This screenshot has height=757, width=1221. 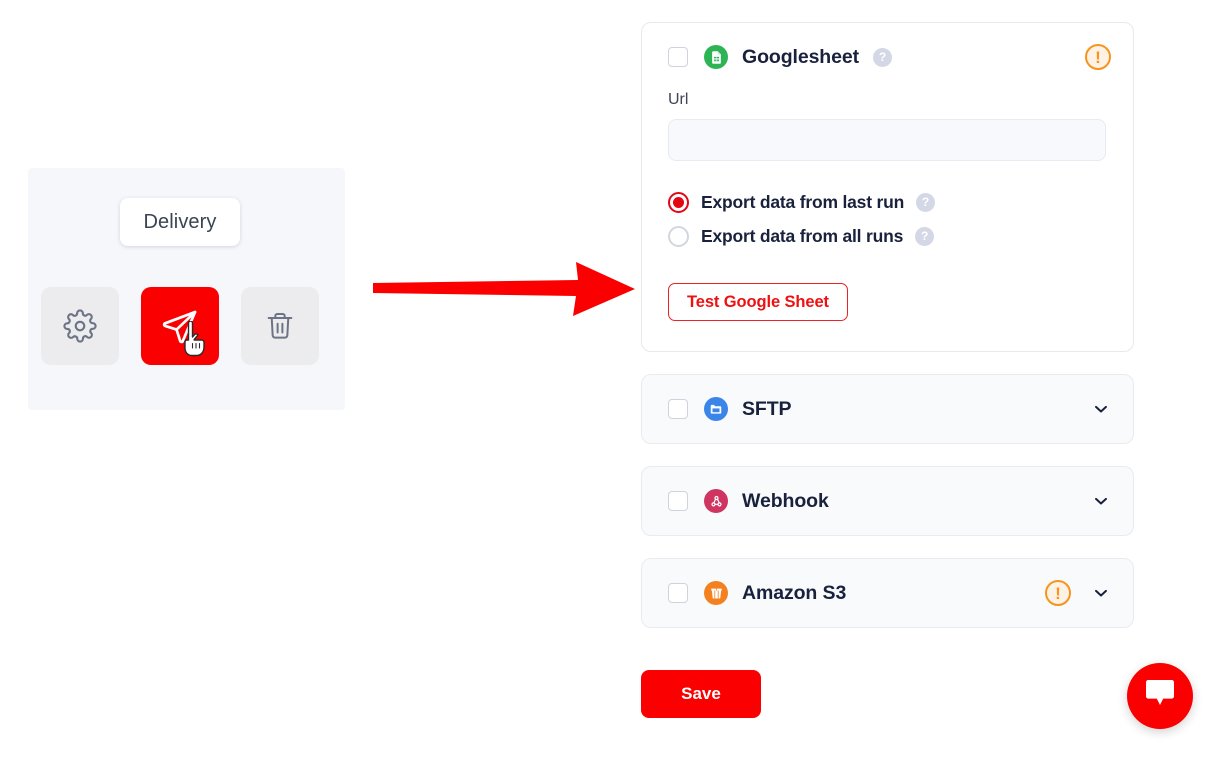 I want to click on googlesheet-header: Googlesheet ? !, so click(x=887, y=57).